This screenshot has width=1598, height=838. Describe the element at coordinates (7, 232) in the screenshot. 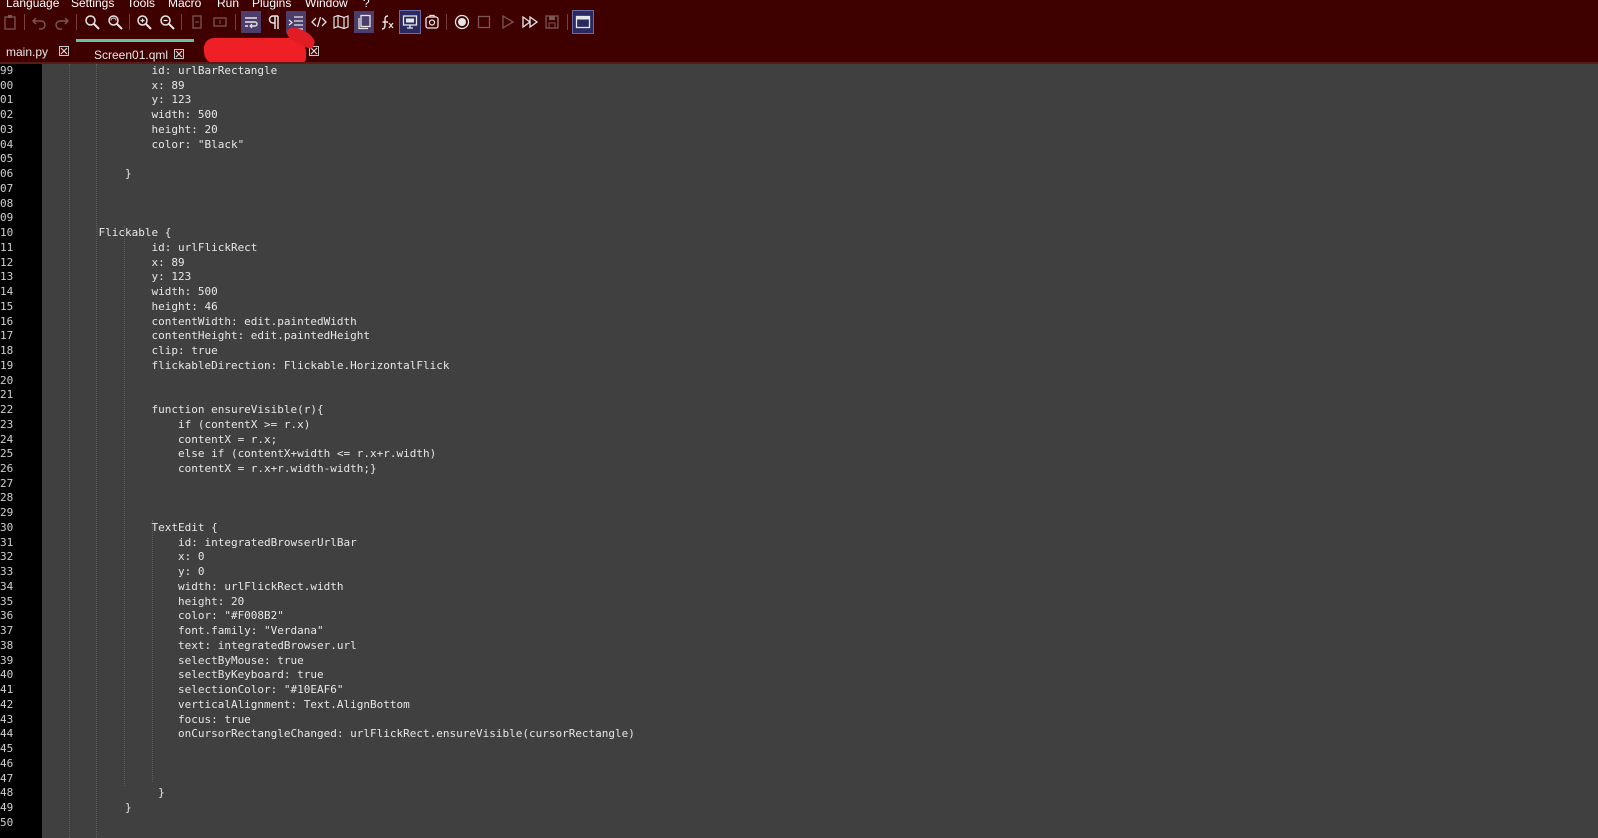

I see `line-number: 10` at that location.